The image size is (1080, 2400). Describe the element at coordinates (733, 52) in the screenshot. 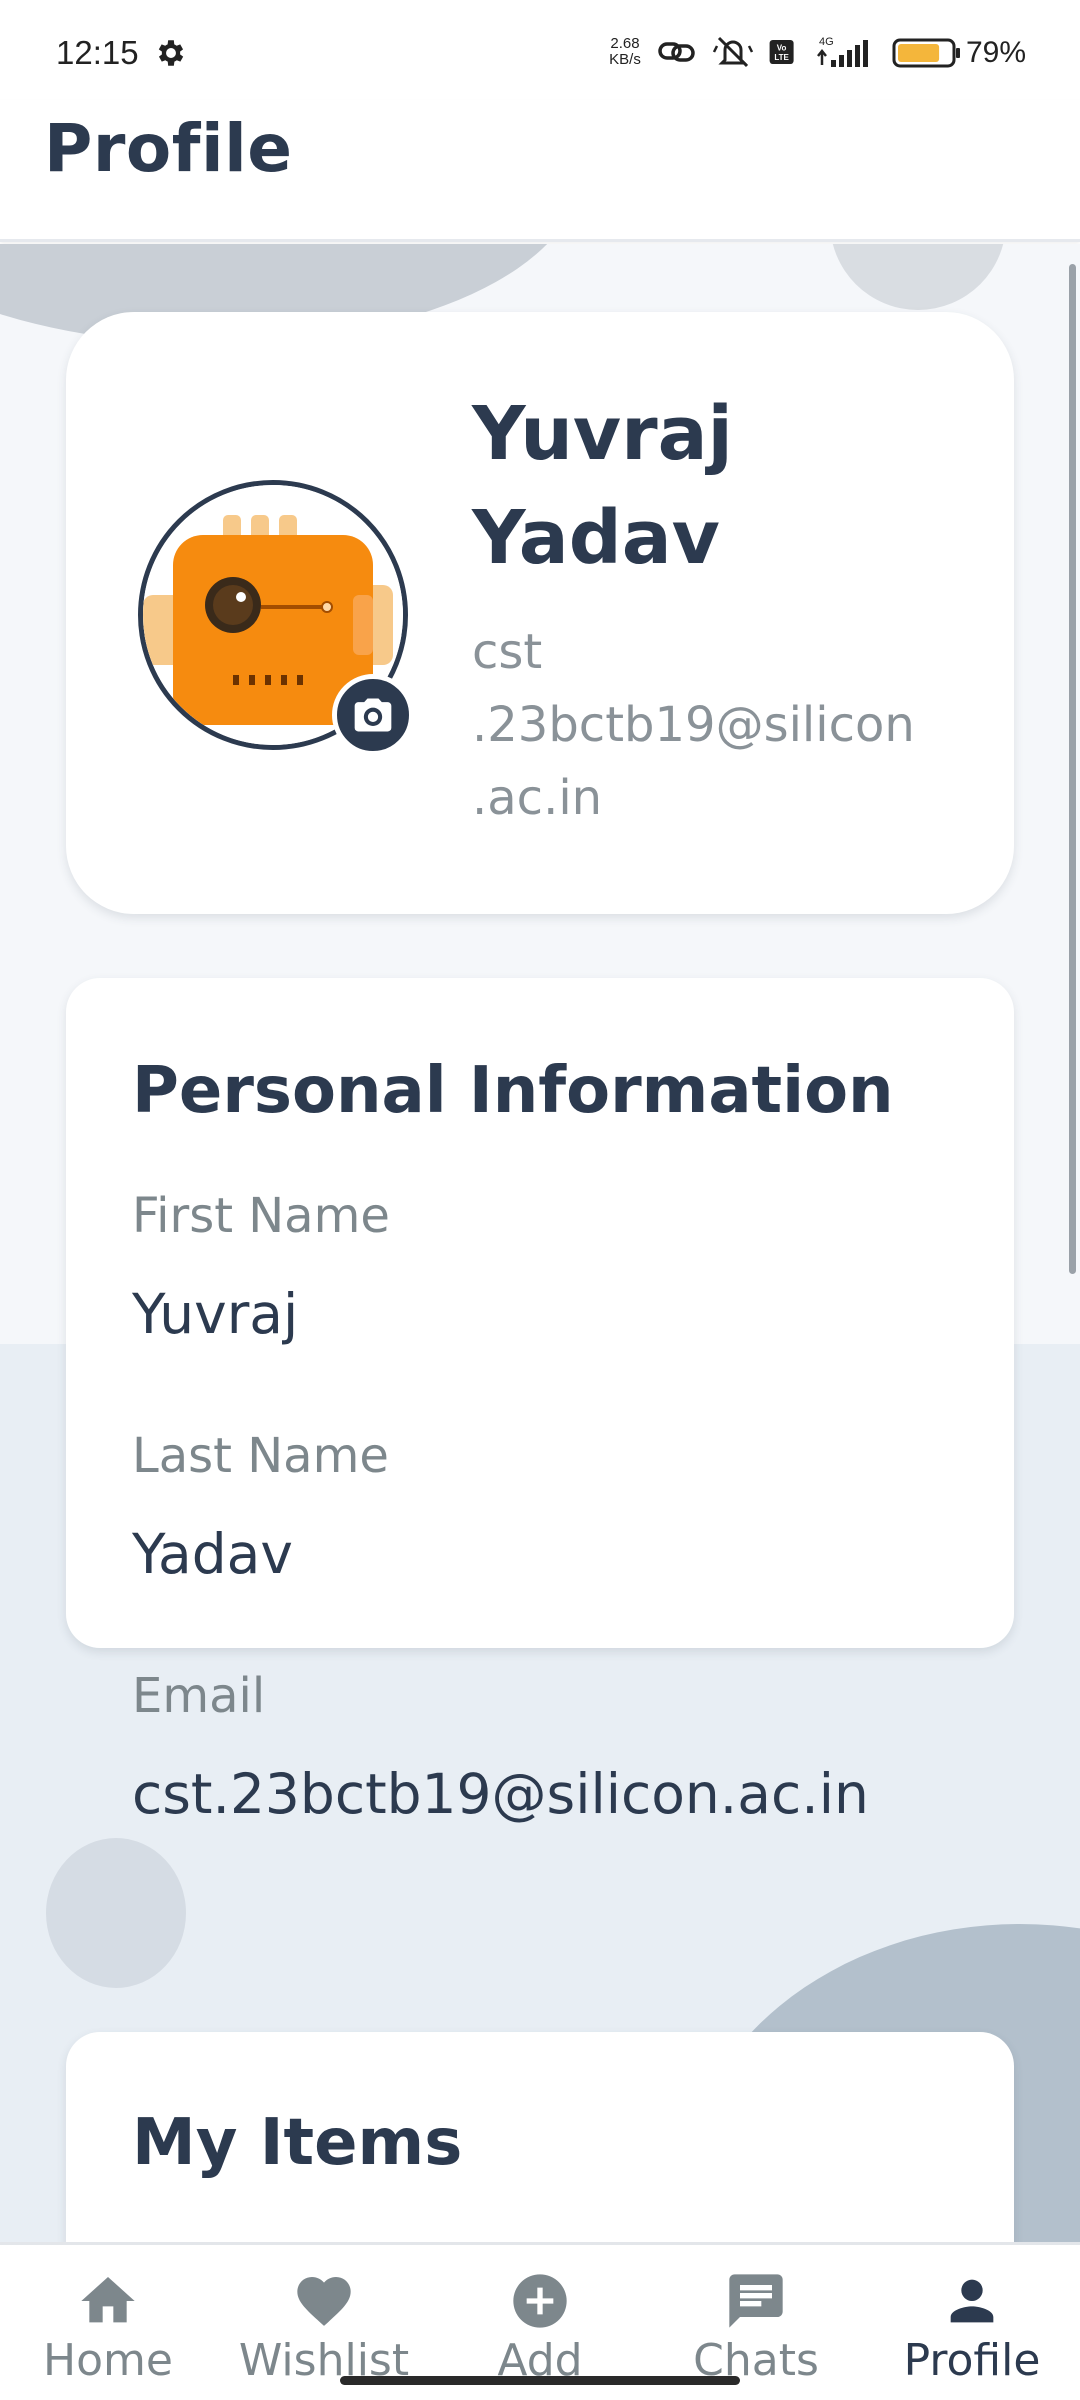

I see `mute-icon` at that location.